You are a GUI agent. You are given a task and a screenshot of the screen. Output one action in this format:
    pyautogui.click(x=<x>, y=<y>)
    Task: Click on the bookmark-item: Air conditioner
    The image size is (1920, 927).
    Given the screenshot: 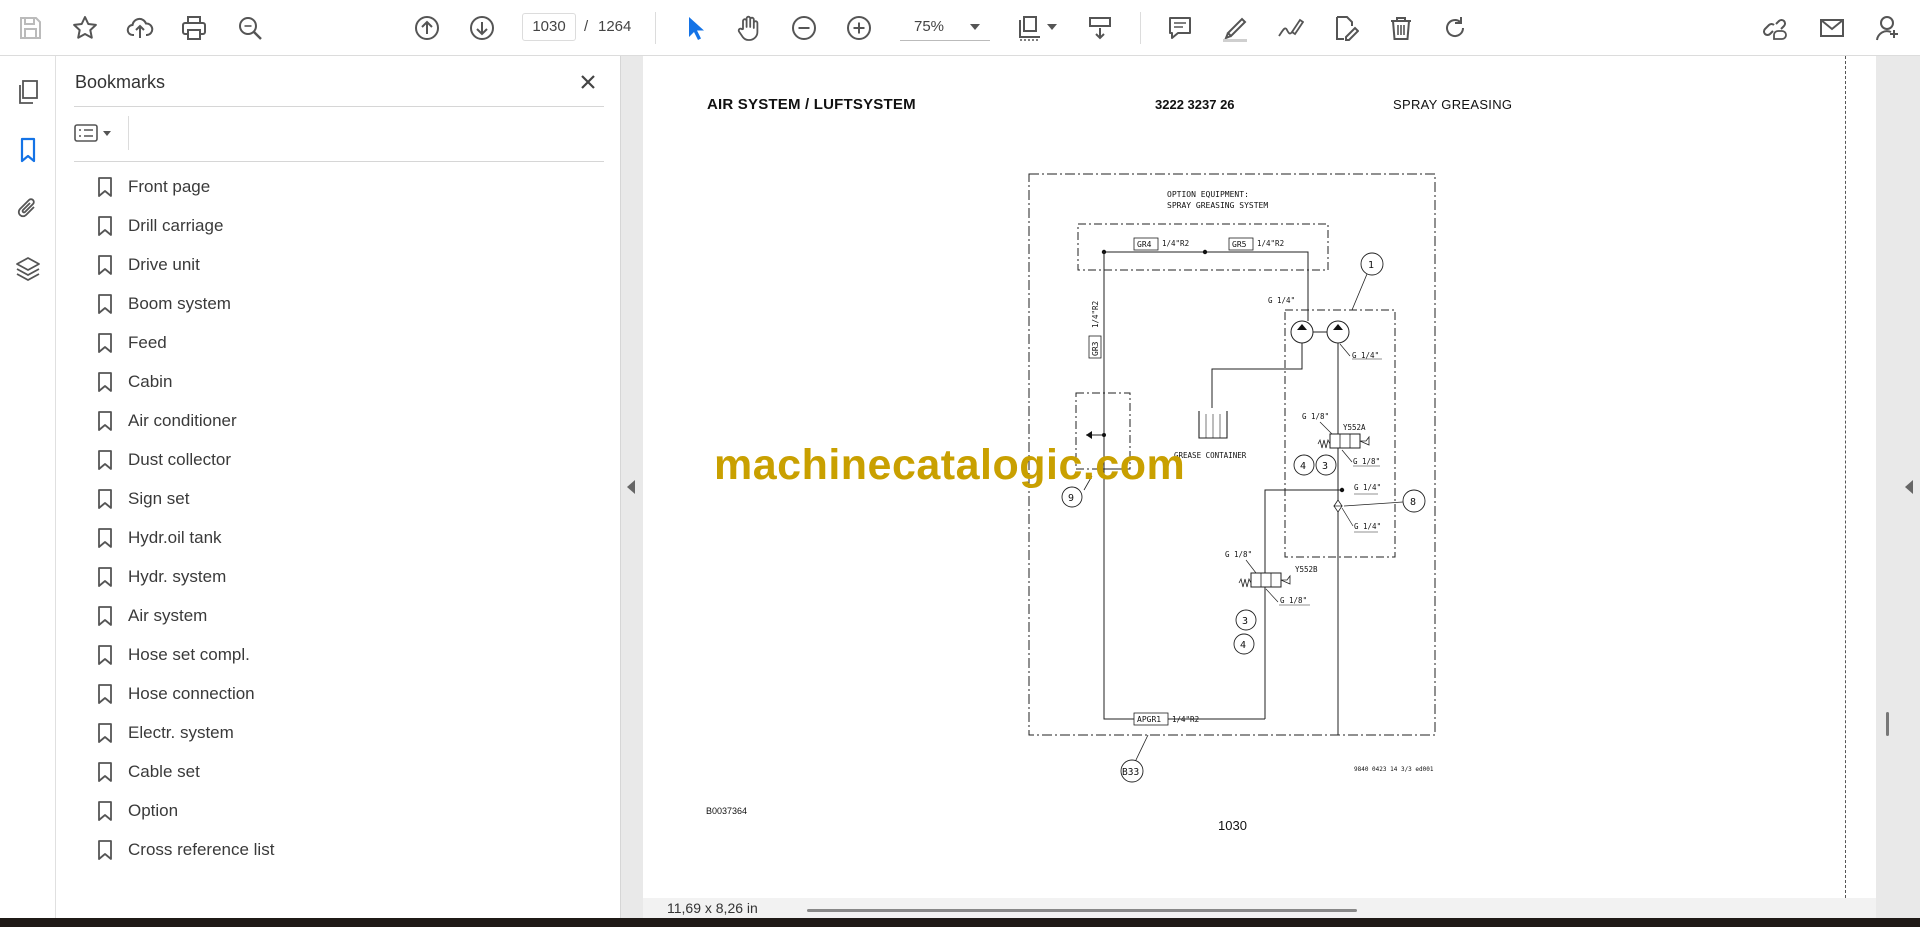 What is the action you would take?
    pyautogui.click(x=346, y=420)
    